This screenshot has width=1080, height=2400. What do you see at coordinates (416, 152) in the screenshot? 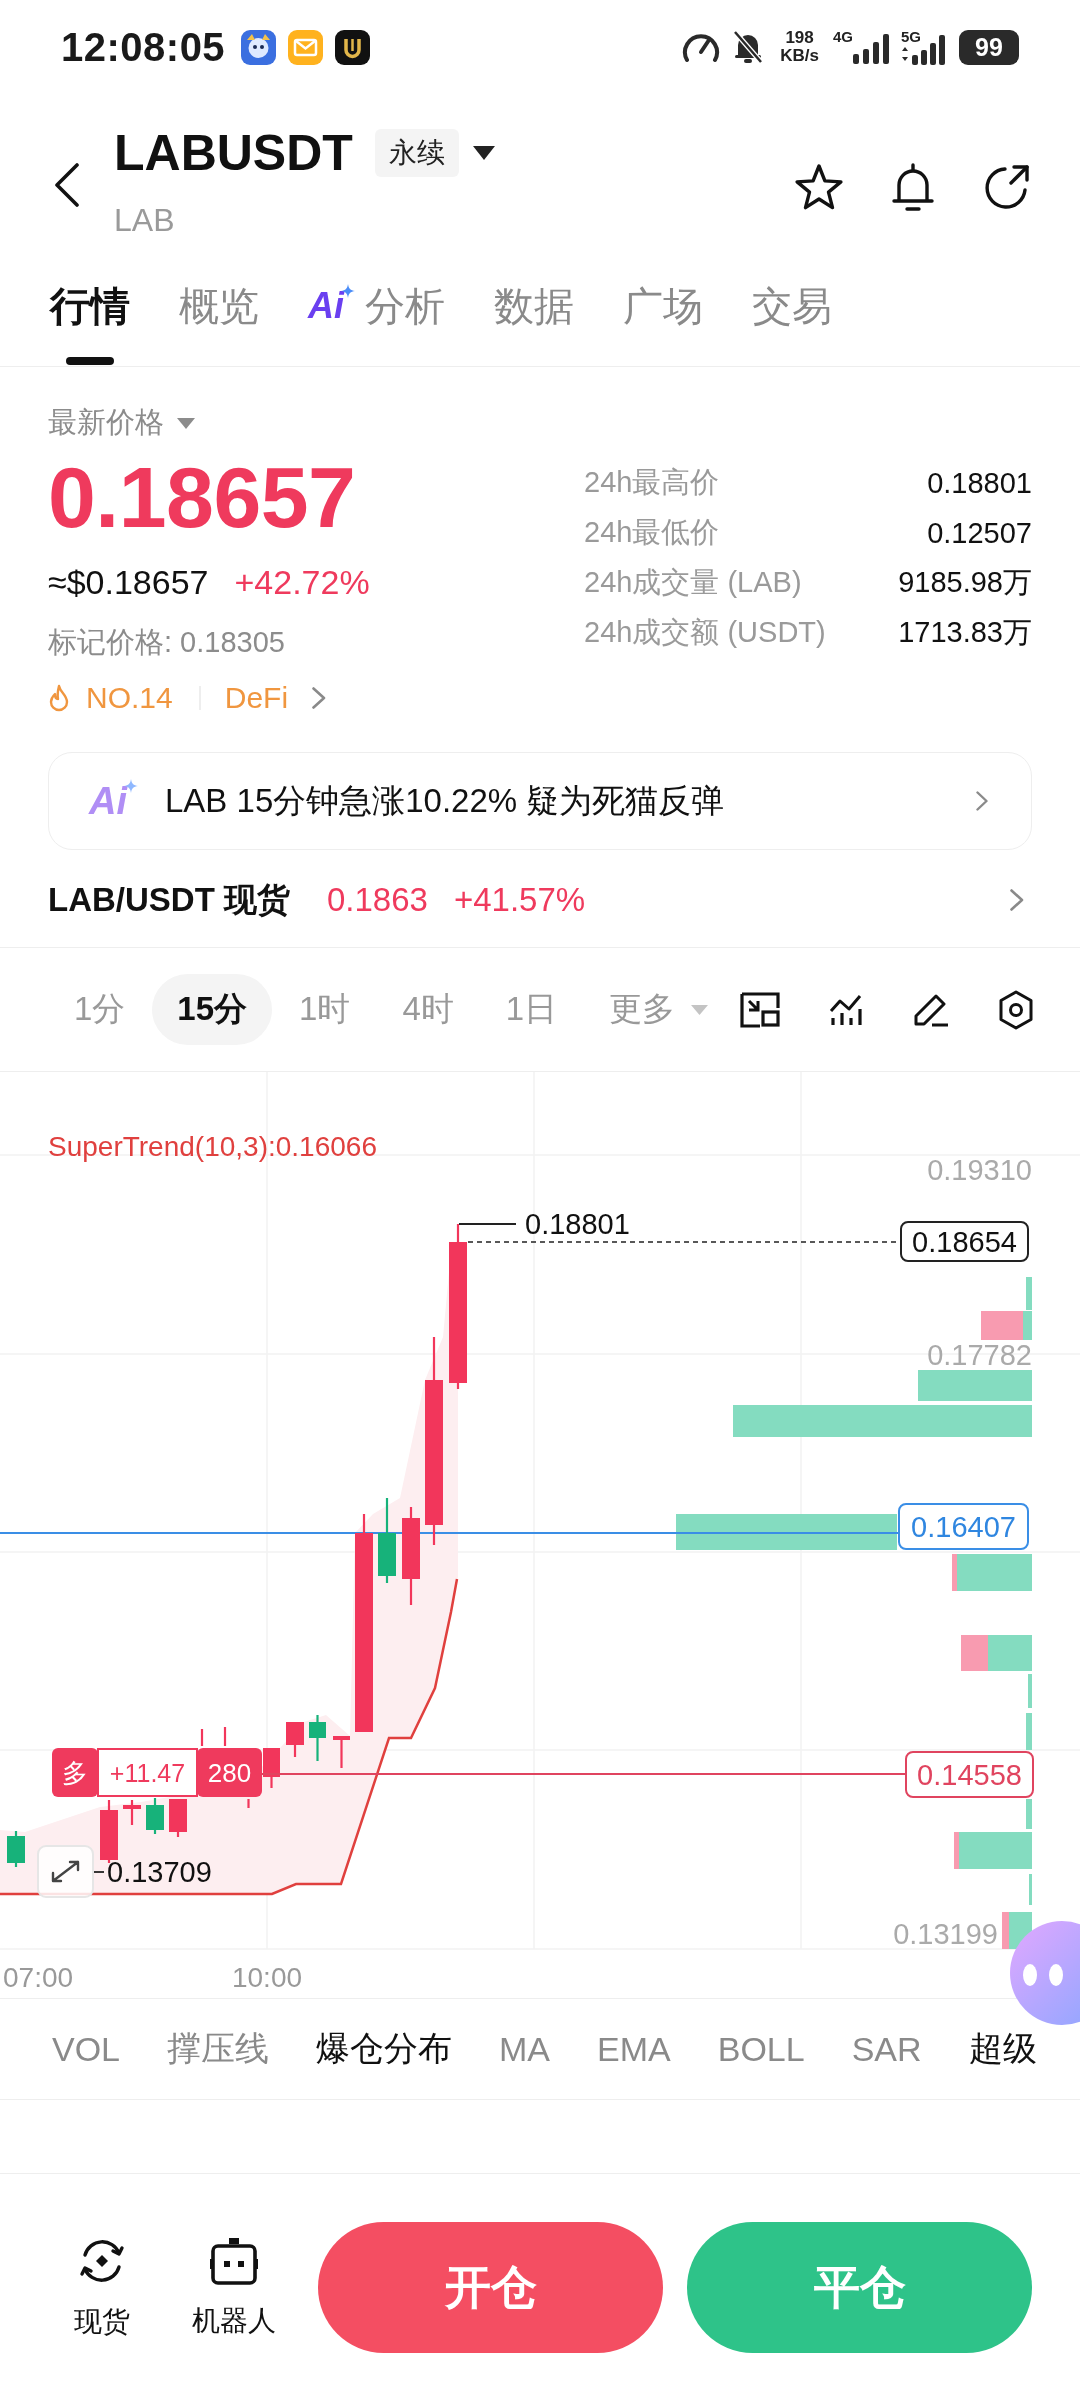
I see `contract-type-badge: 永续` at bounding box center [416, 152].